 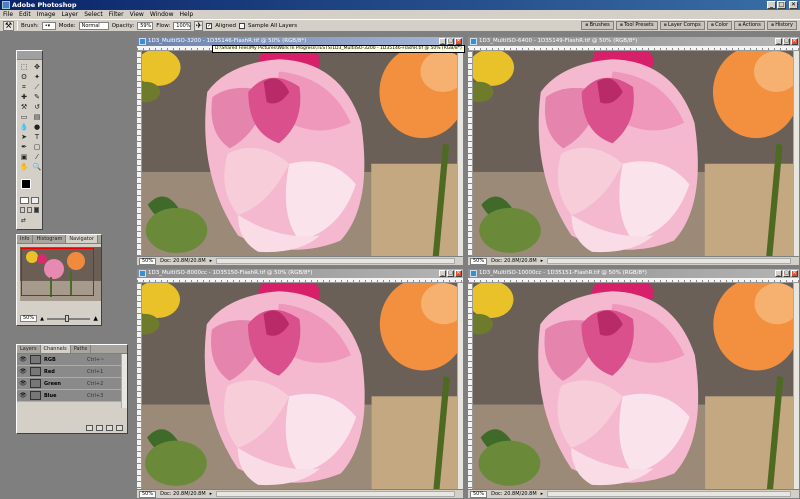 What do you see at coordinates (82, 239) in the screenshot?
I see `tab-navigator: Navigator` at bounding box center [82, 239].